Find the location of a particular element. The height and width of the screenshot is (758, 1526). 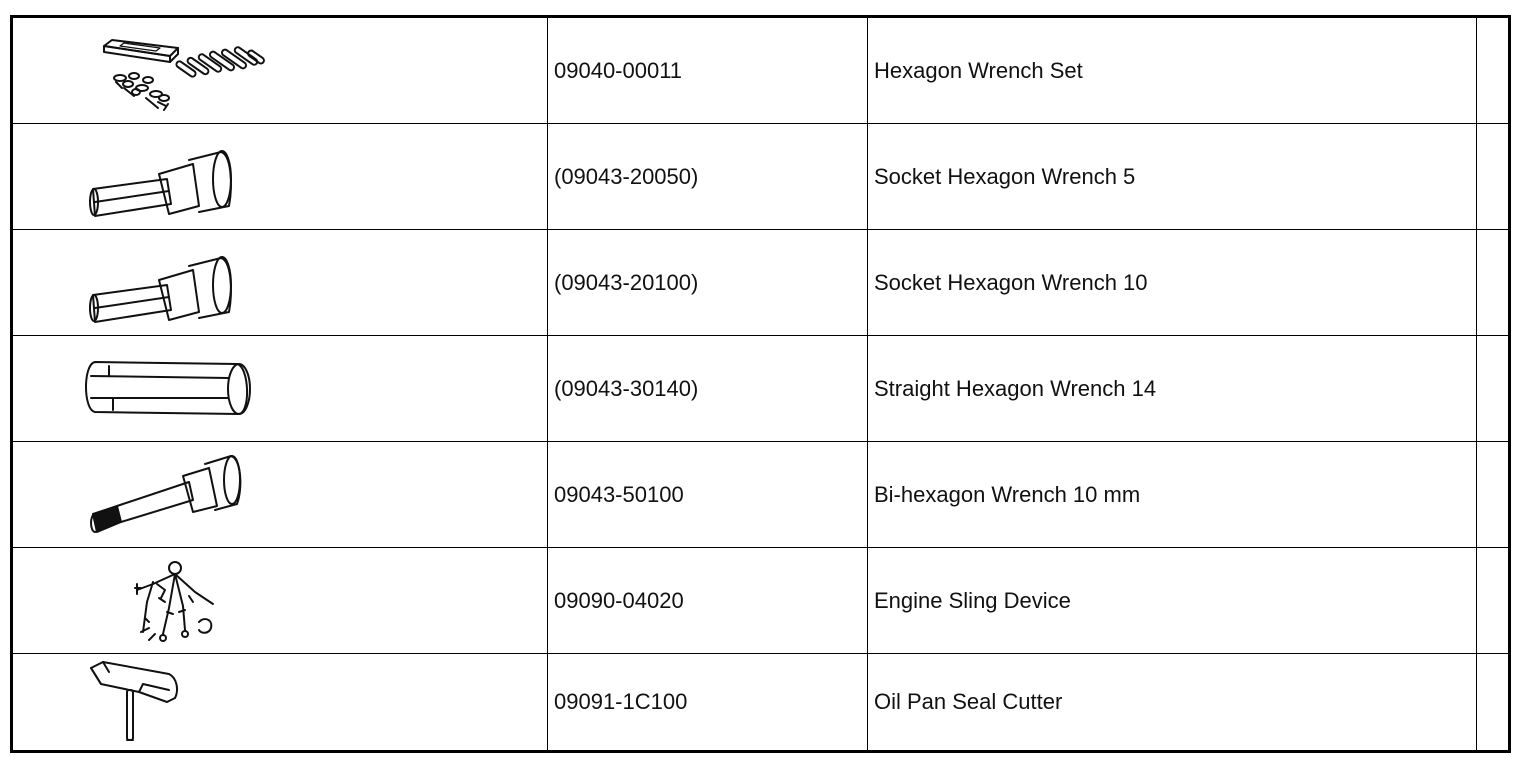

table-row: (09043-20100) Socket Hexagon Wrench 10 is located at coordinates (760, 282).